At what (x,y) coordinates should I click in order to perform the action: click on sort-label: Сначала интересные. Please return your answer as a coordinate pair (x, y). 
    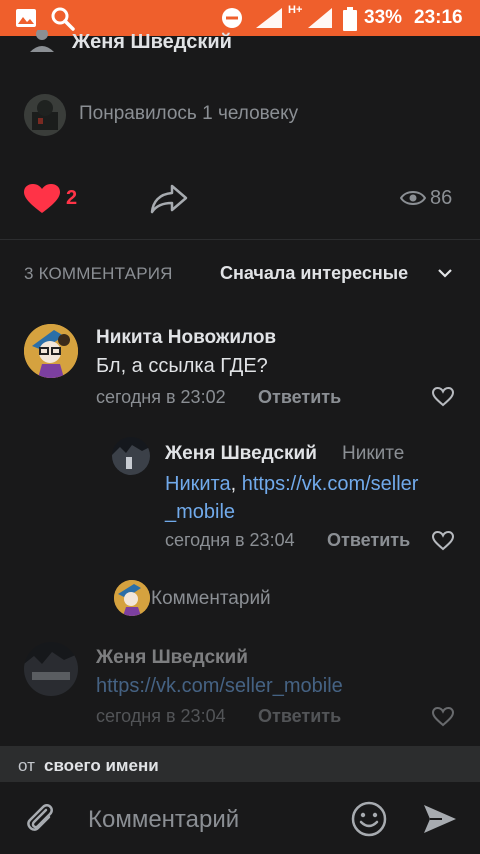
    Looking at the image, I should click on (314, 273).